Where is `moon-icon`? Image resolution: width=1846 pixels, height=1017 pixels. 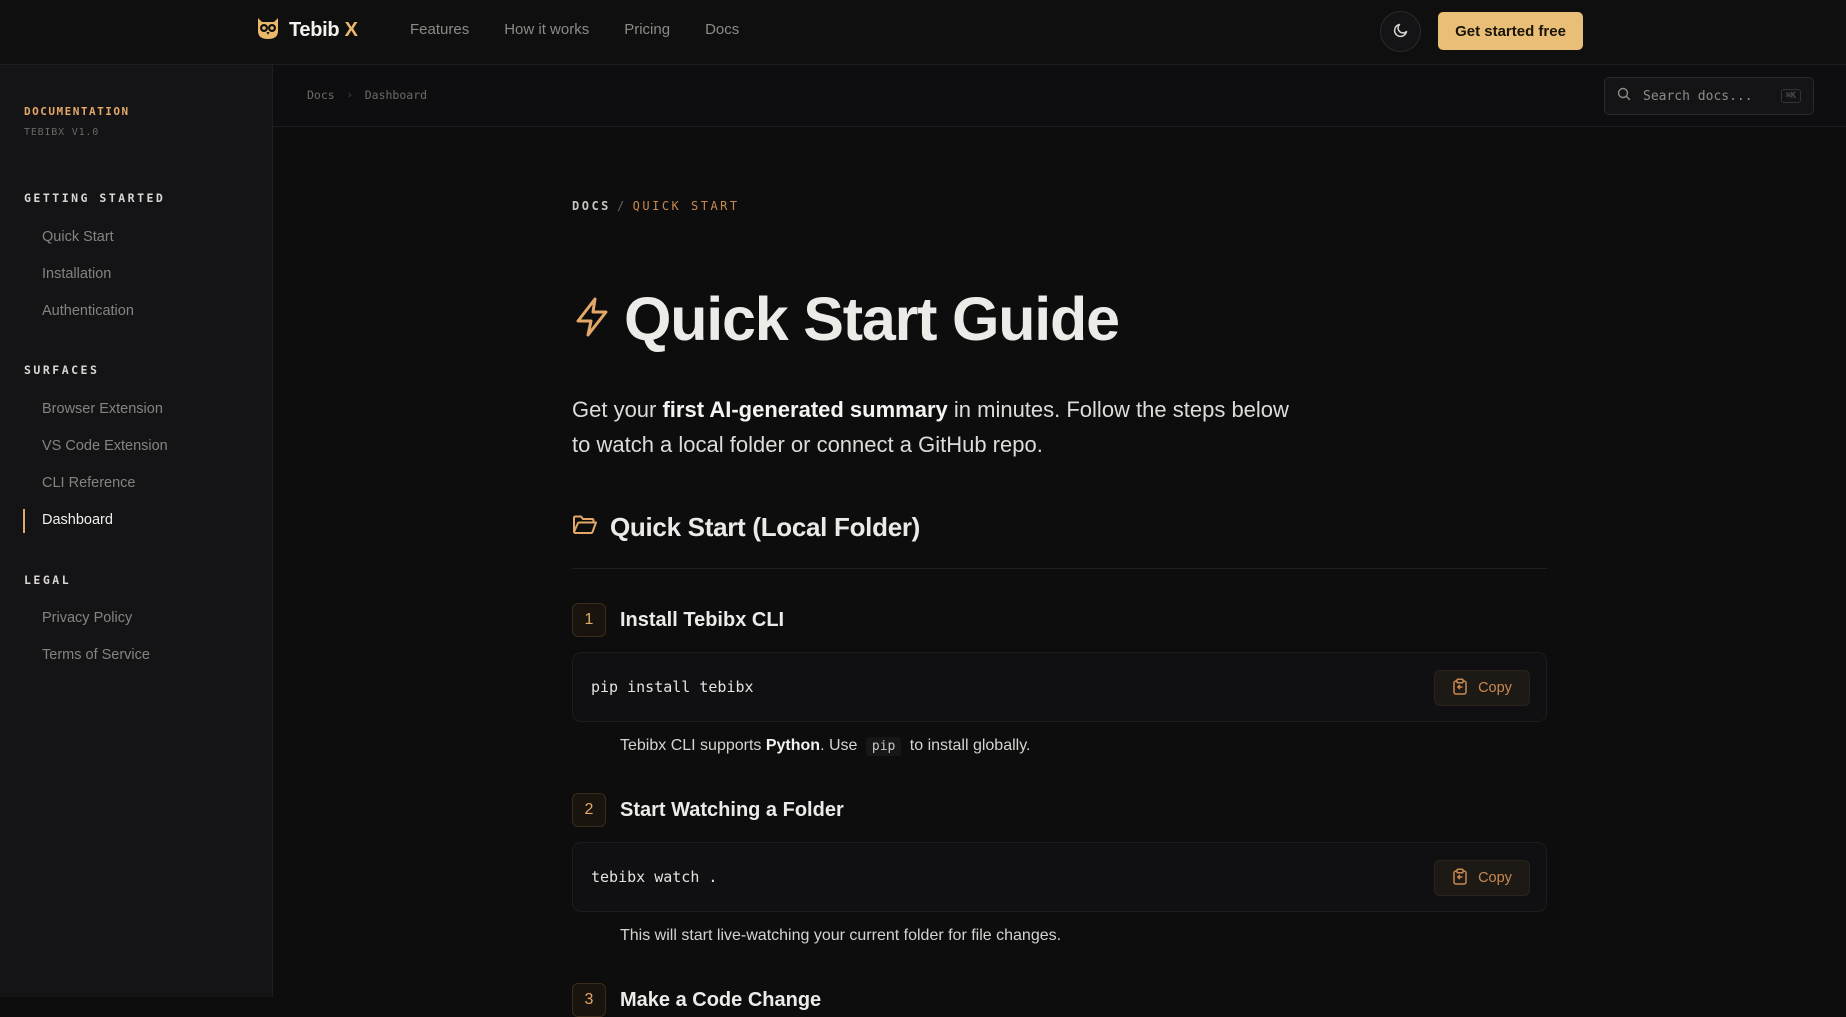
moon-icon is located at coordinates (1401, 31).